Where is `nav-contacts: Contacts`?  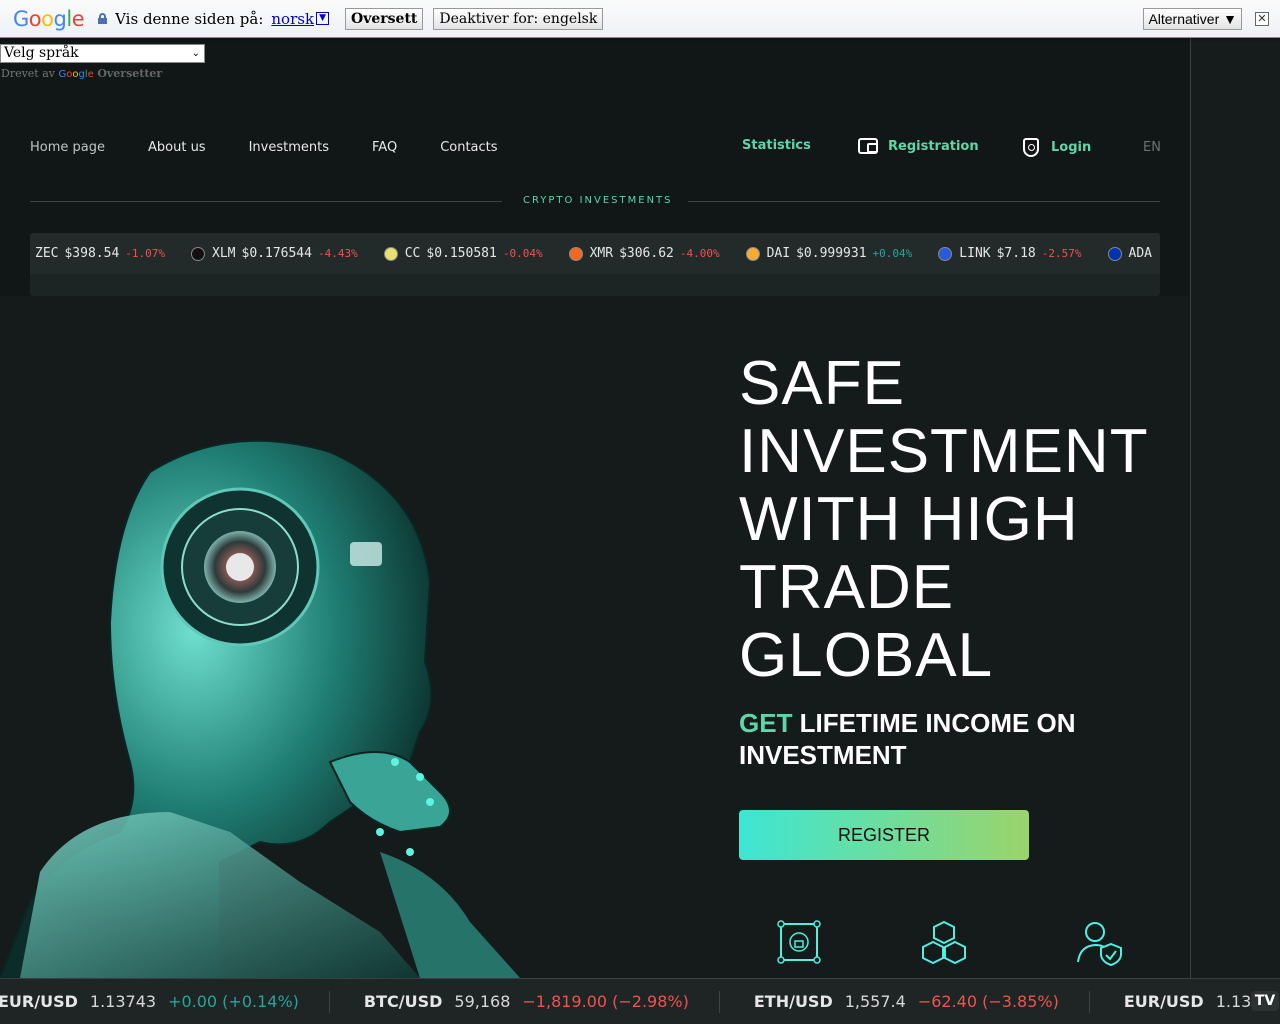
nav-contacts: Contacts is located at coordinates (468, 147).